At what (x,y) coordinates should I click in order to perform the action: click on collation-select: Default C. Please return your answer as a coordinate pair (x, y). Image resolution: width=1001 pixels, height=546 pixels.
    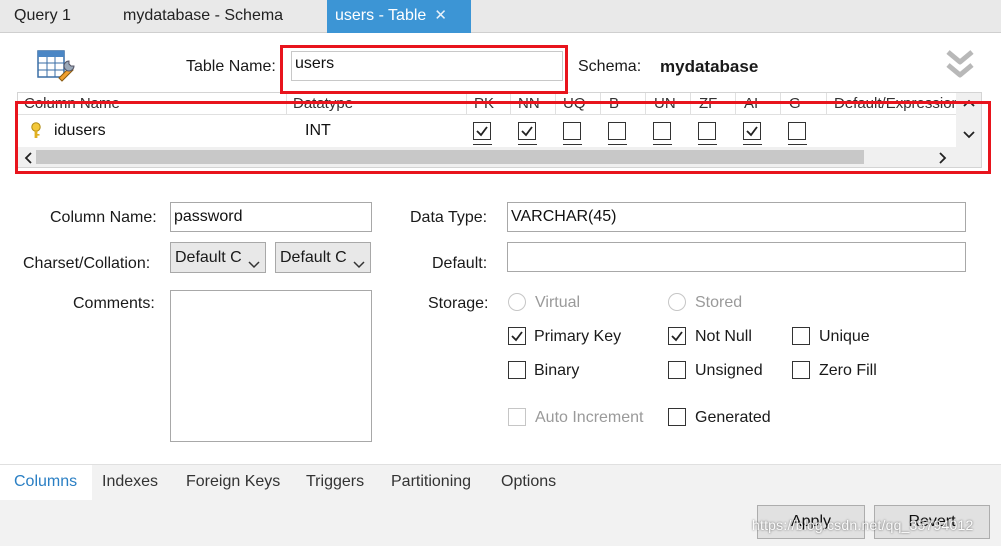
    Looking at the image, I should click on (323, 257).